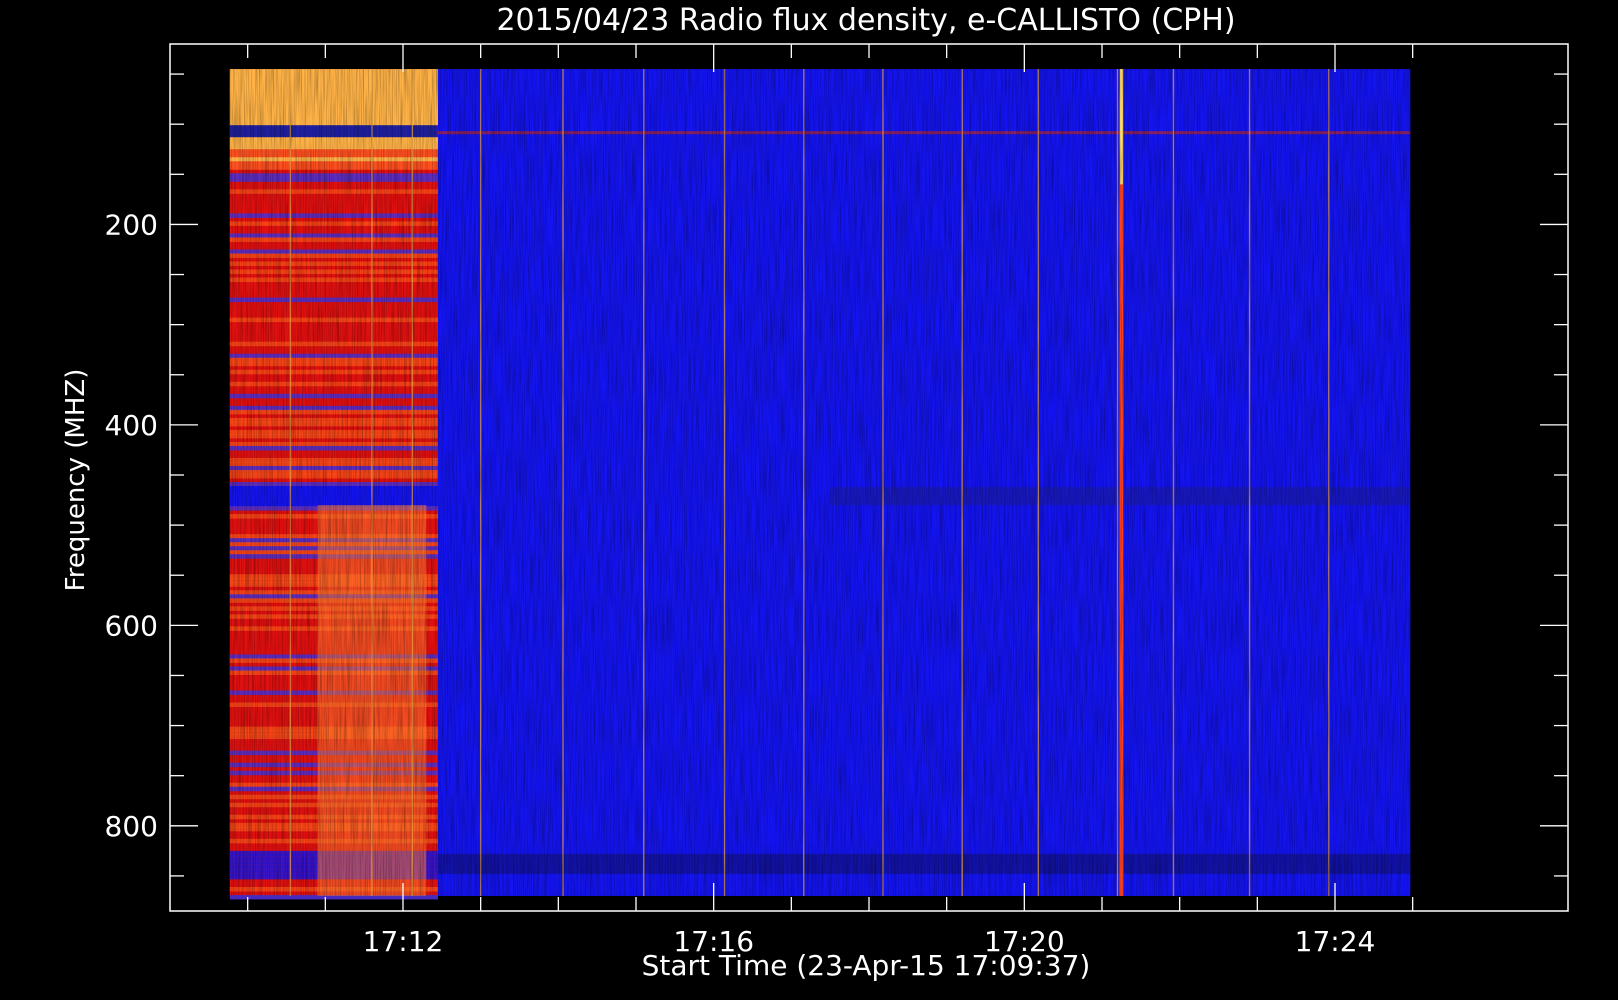 This screenshot has width=1618, height=1000. What do you see at coordinates (131, 425) in the screenshot?
I see `y-tick-label: 400` at bounding box center [131, 425].